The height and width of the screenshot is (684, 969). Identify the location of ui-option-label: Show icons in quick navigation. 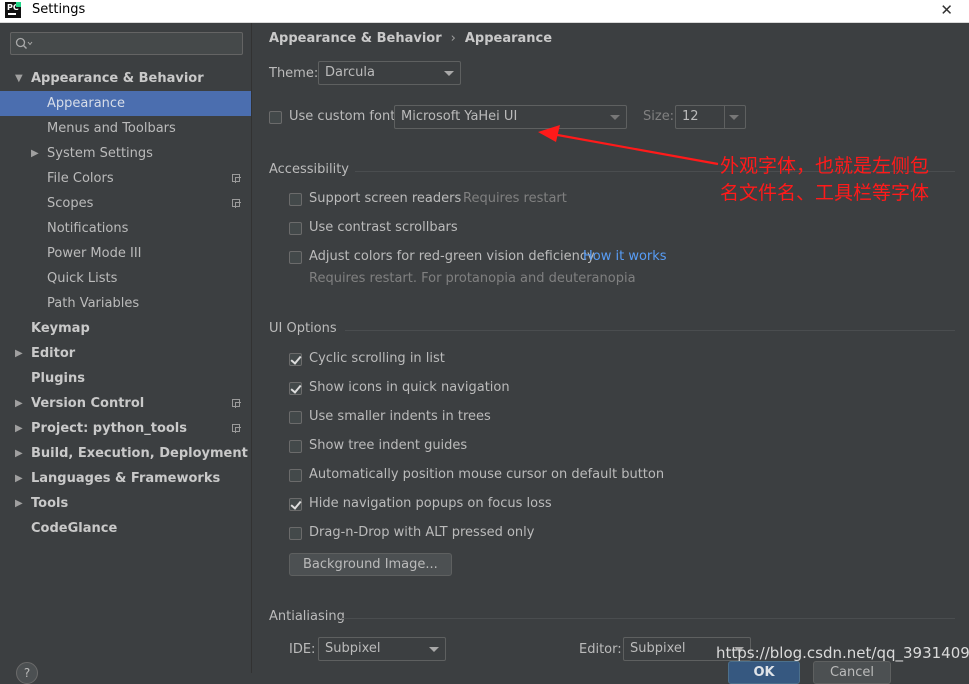
(409, 387).